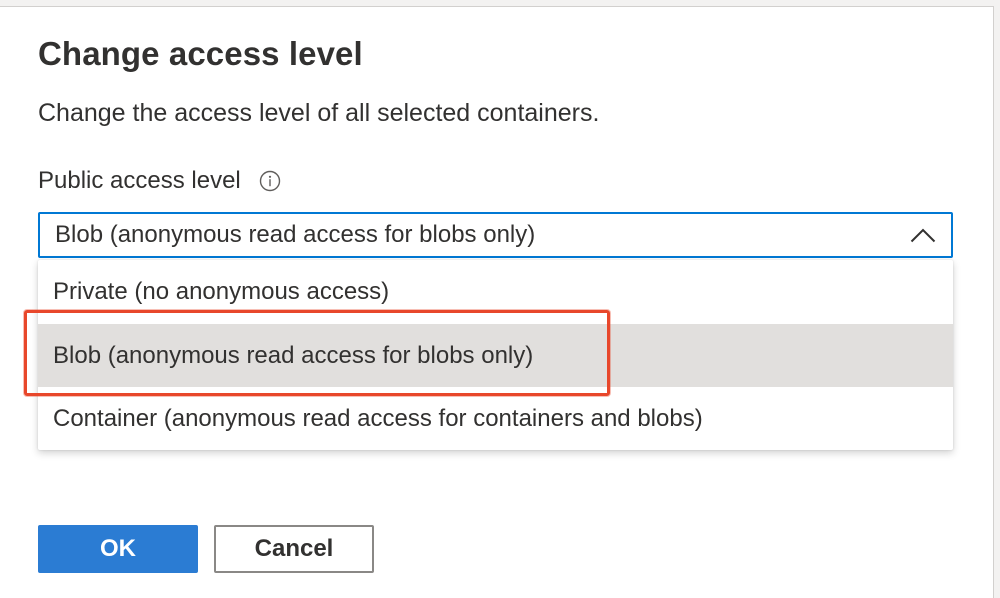 The height and width of the screenshot is (598, 1000). What do you see at coordinates (270, 181) in the screenshot?
I see `info-icon` at bounding box center [270, 181].